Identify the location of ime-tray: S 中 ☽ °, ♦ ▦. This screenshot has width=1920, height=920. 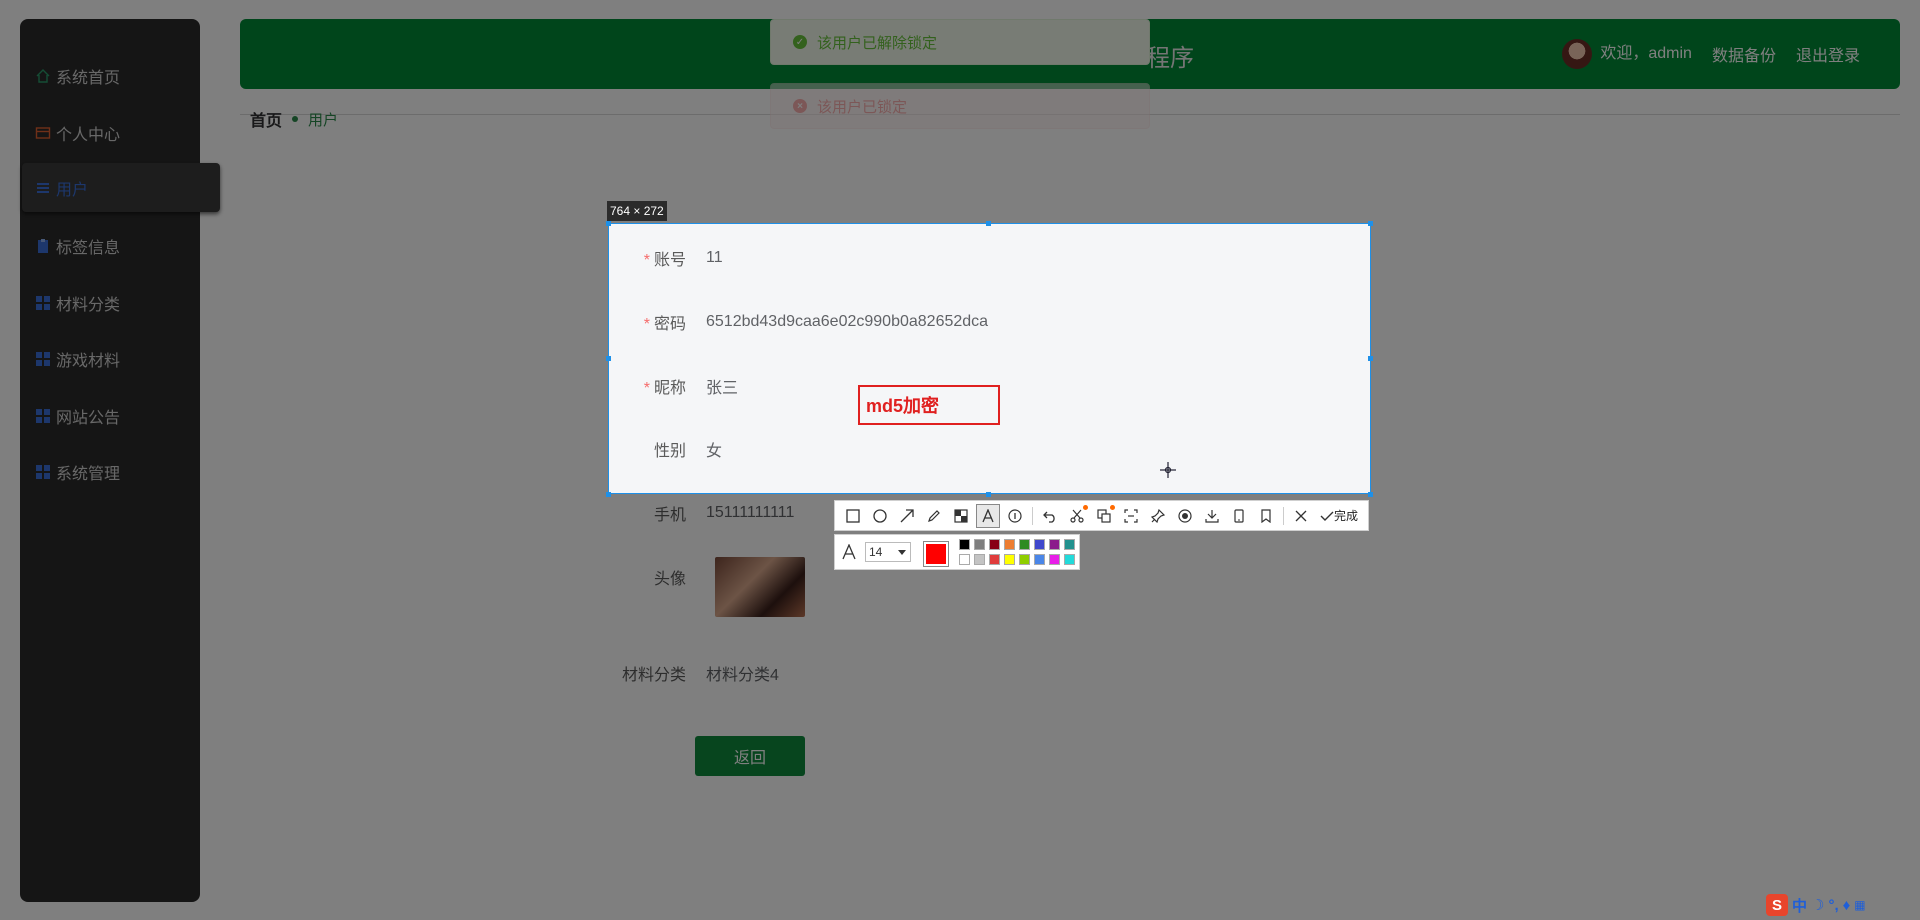
(1816, 905).